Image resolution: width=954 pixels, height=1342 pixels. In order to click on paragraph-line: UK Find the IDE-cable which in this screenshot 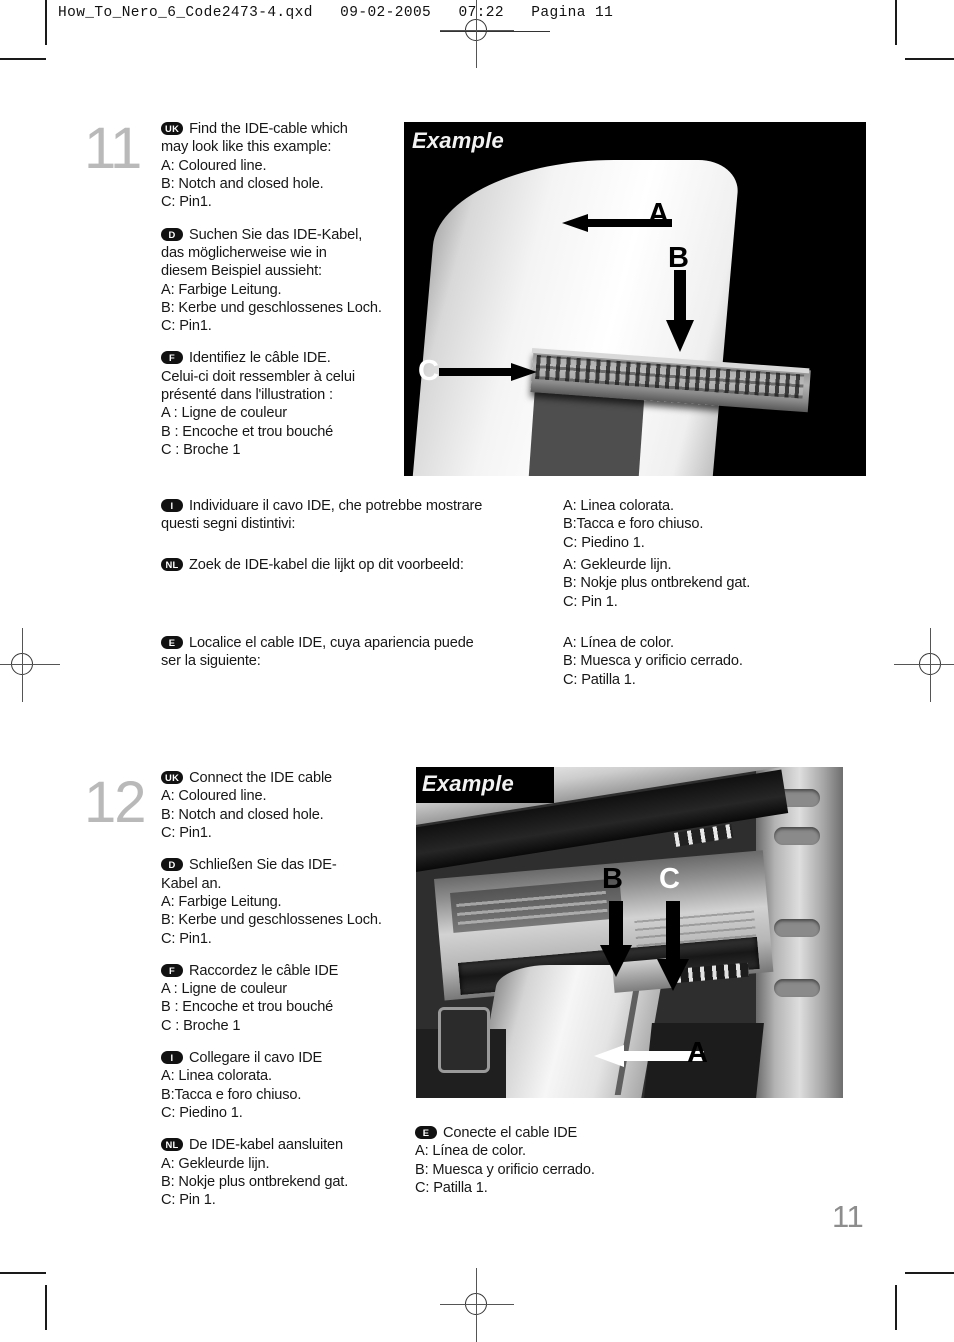, I will do `click(281, 129)`.